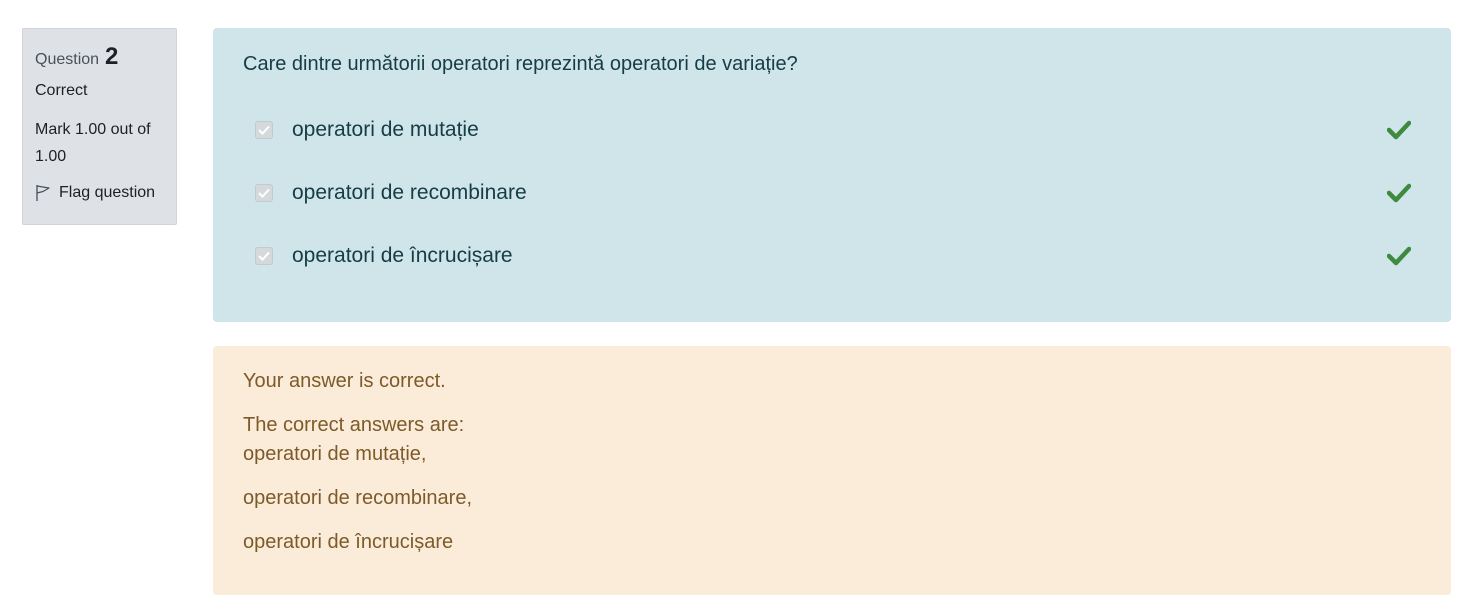 This screenshot has width=1464, height=612. Describe the element at coordinates (67, 59) in the screenshot. I see `question-label: Question` at that location.